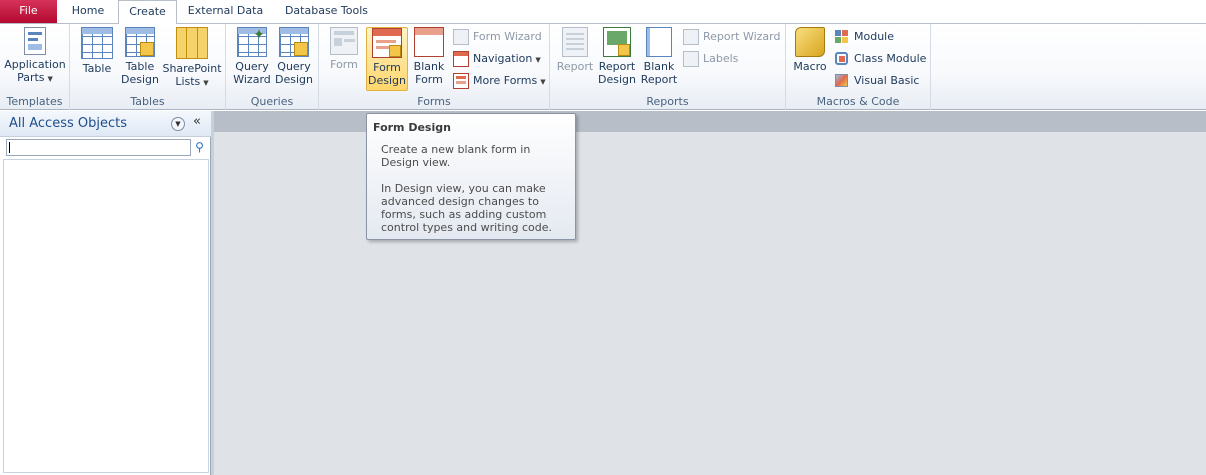 The height and width of the screenshot is (475, 1206). What do you see at coordinates (178, 124) in the screenshot?
I see `chevron-down-icon: ▼` at bounding box center [178, 124].